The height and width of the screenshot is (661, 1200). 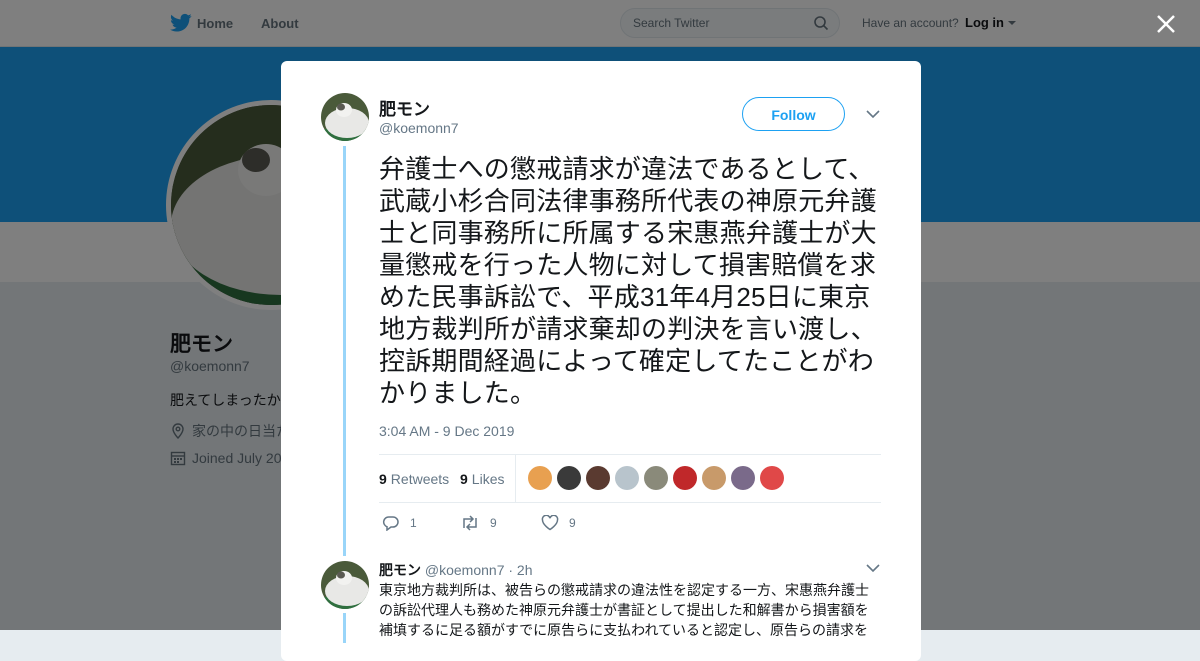 What do you see at coordinates (344, 351) in the screenshot?
I see `thread-connector` at bounding box center [344, 351].